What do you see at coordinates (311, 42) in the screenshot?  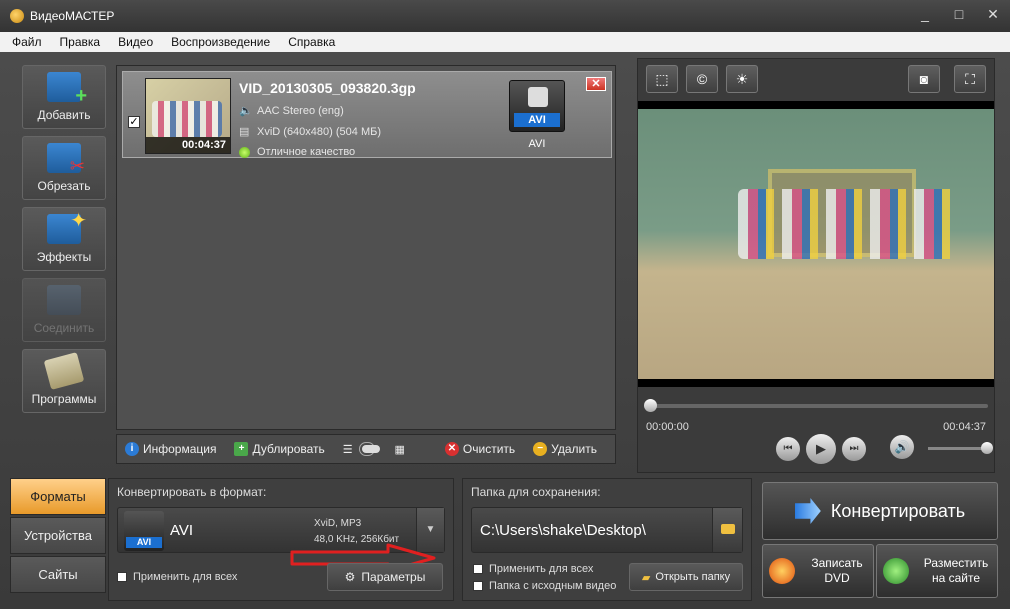 I see `menu-help: Справка` at bounding box center [311, 42].